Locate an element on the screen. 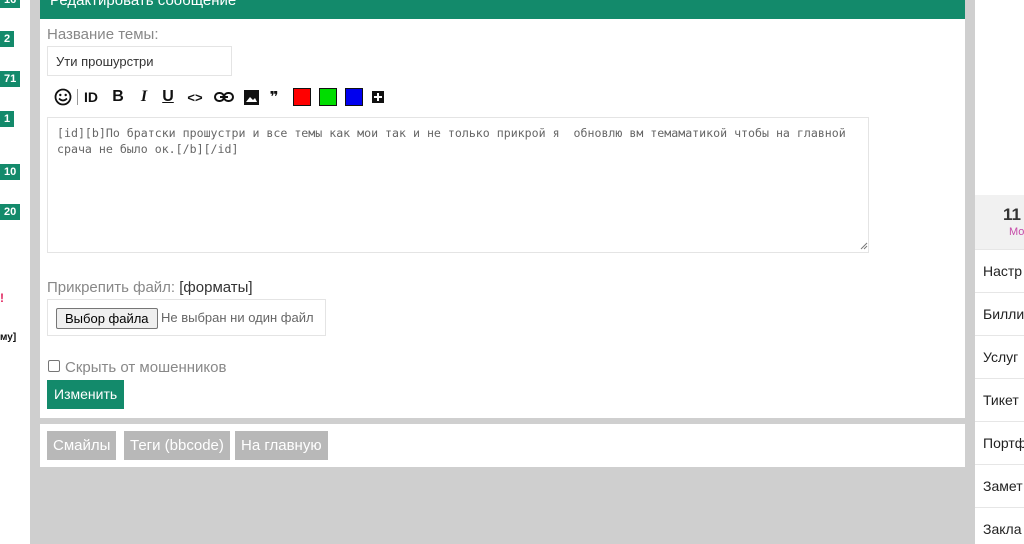 The width and height of the screenshot is (1024, 544). more-plus-icon is located at coordinates (378, 97).